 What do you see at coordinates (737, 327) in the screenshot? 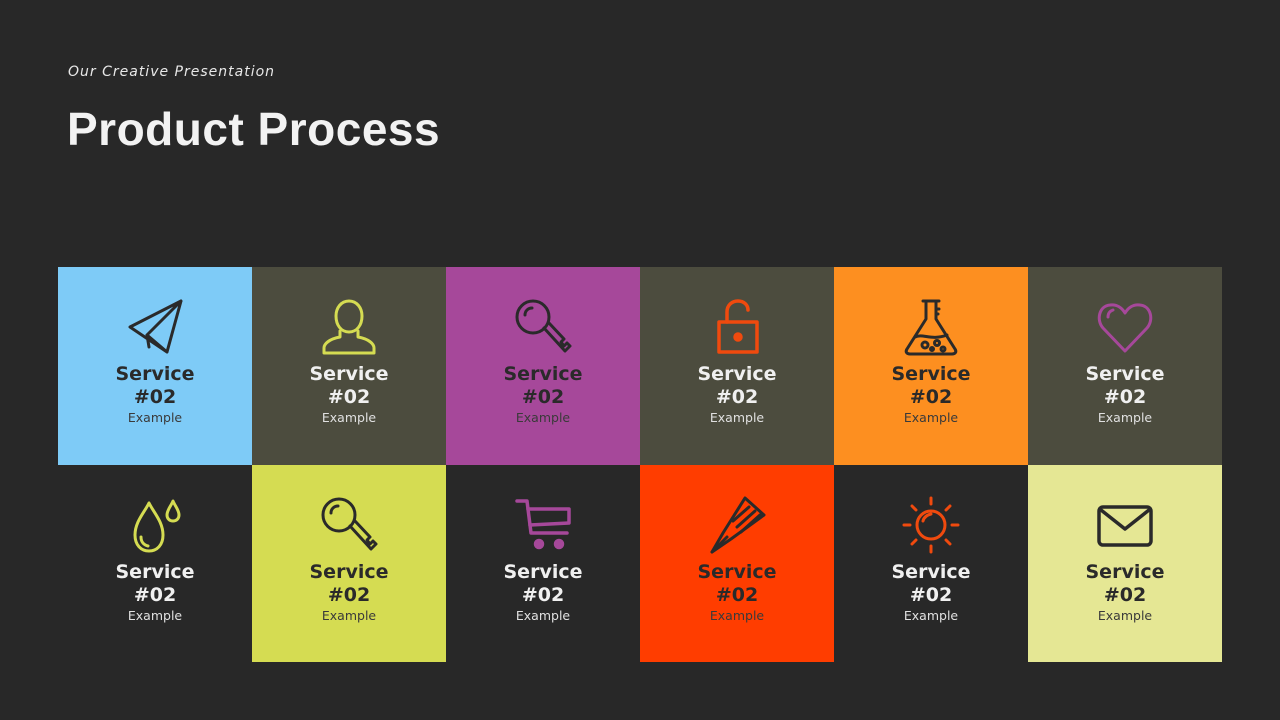
I see `unlock-icon` at bounding box center [737, 327].